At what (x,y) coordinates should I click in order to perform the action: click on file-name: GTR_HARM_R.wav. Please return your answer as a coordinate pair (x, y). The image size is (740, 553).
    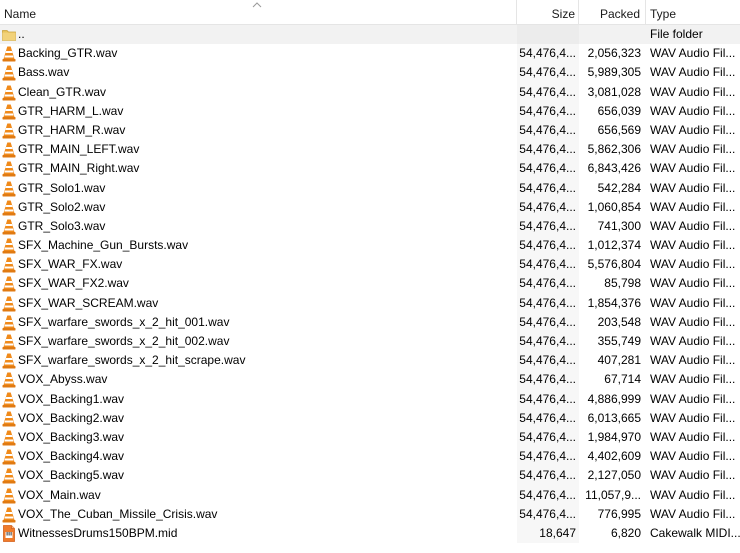
    Looking at the image, I should click on (72, 129).